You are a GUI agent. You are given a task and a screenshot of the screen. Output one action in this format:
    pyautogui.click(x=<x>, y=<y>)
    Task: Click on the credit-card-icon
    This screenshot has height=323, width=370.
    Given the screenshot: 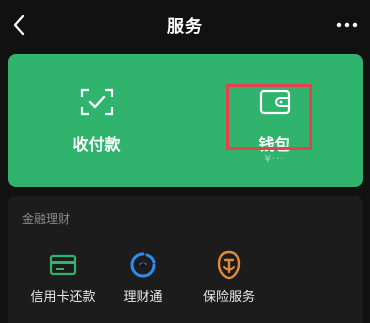 What is the action you would take?
    pyautogui.click(x=63, y=265)
    